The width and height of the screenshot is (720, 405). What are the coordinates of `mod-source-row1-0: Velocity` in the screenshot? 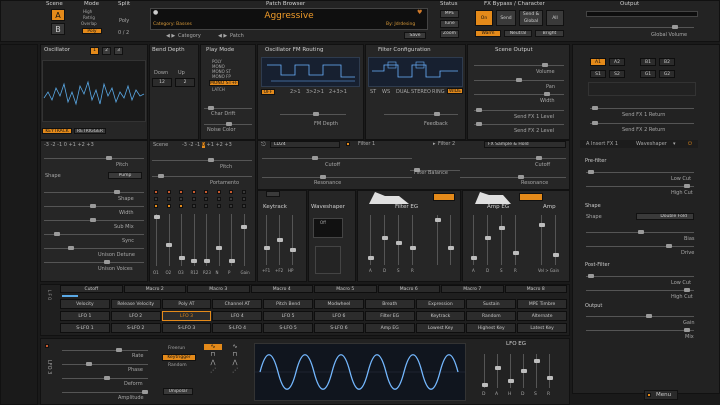 It's located at (85, 304).